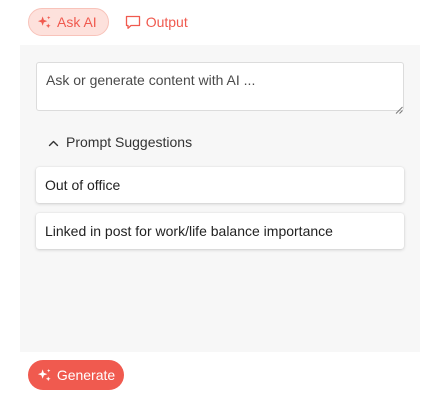 This screenshot has width=438, height=402. I want to click on tab-ask-ai: Ask AI, so click(68, 22).